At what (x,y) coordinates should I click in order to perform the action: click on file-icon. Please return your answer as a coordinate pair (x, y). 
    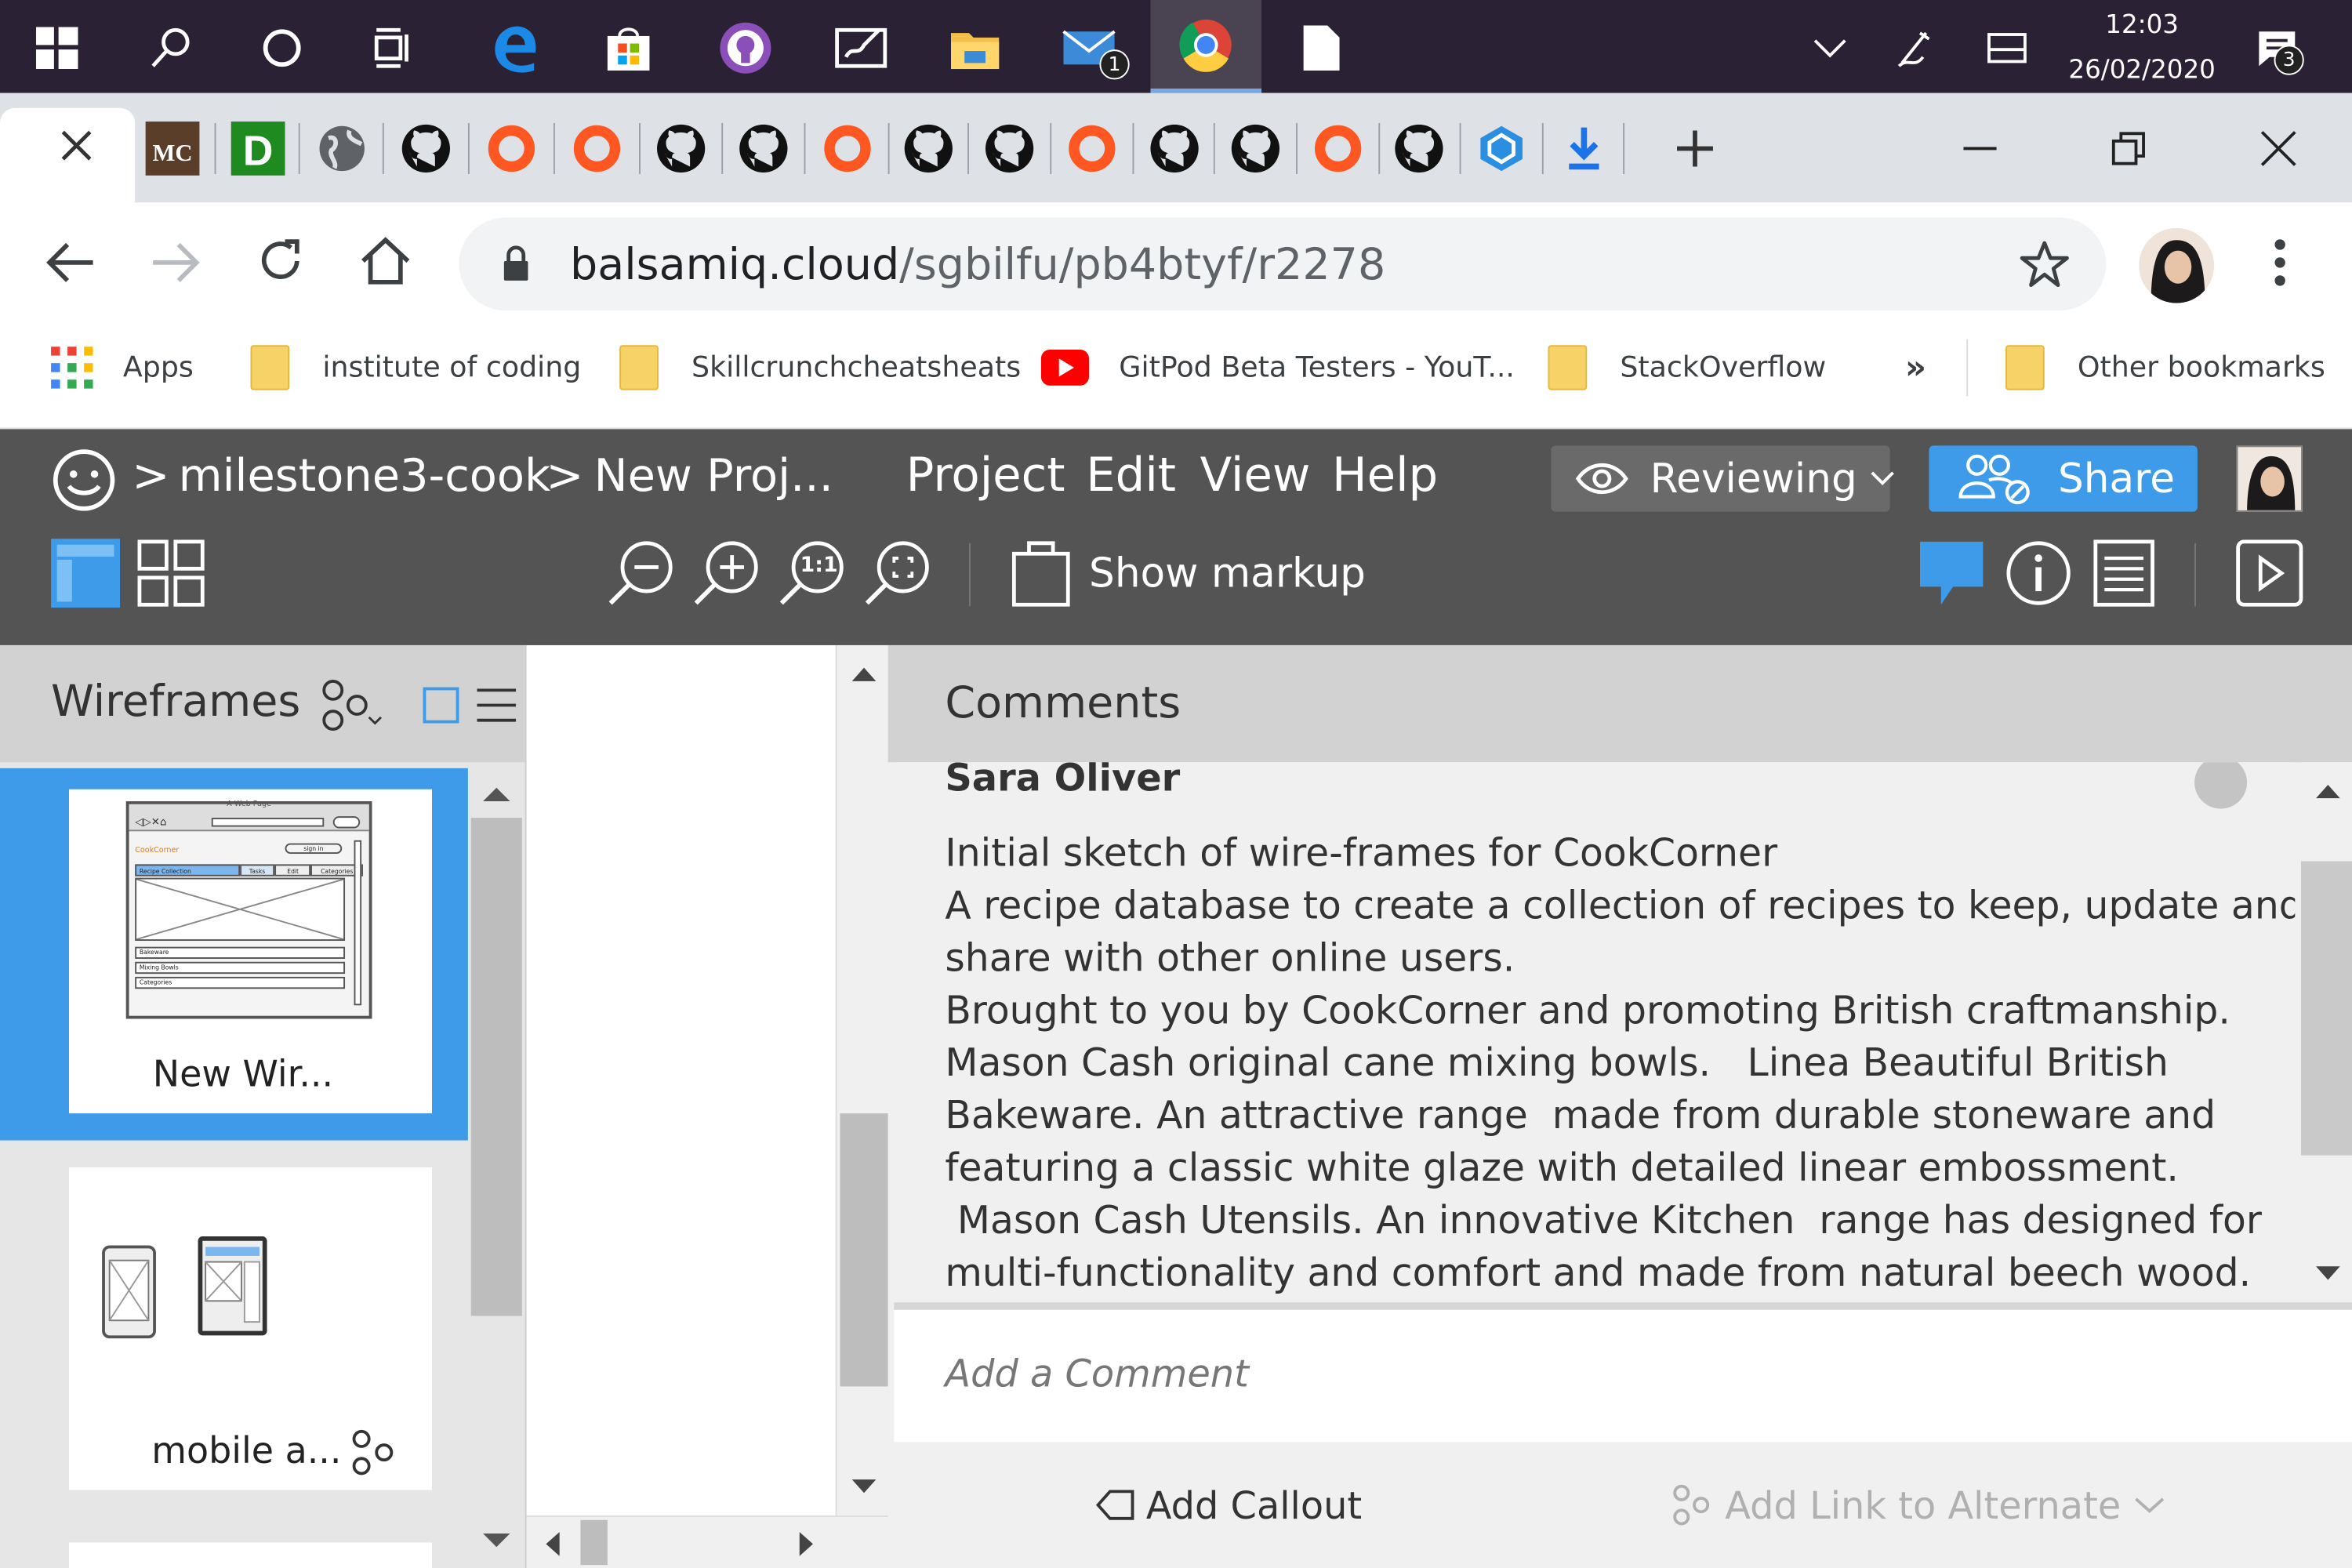
    Looking at the image, I should click on (1321, 48).